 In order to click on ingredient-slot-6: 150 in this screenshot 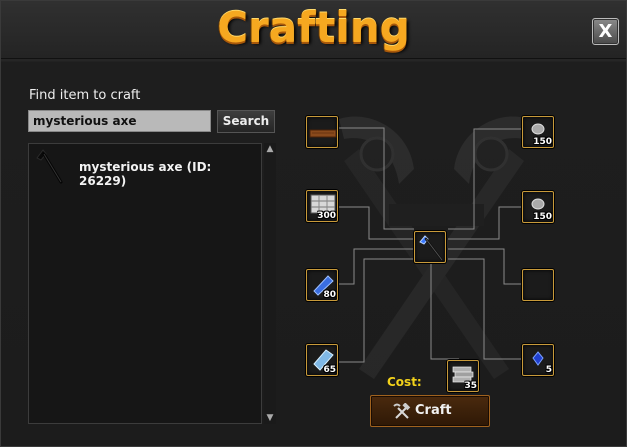, I will do `click(538, 207)`.